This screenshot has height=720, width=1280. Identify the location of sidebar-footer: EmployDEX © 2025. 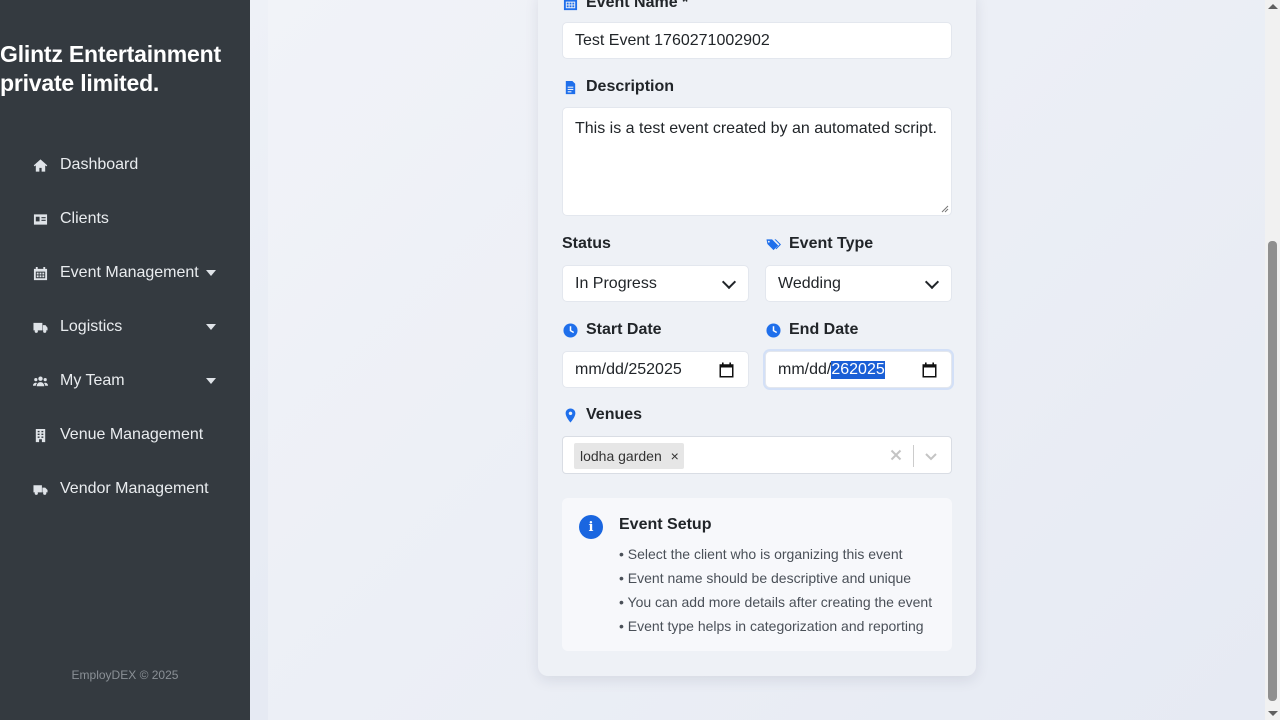
(125, 675).